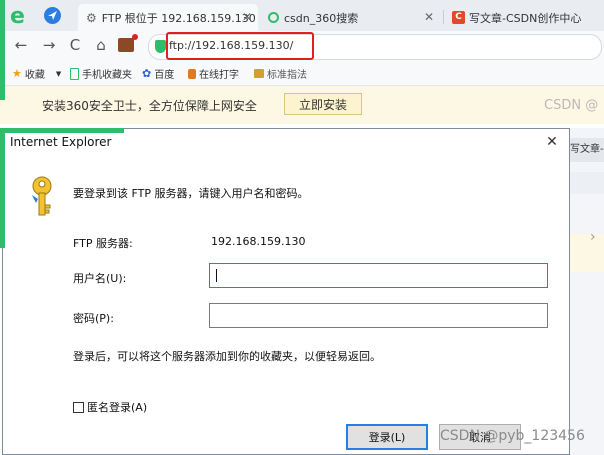  What do you see at coordinates (2, 50) in the screenshot?
I see `green-highlight-left-top` at bounding box center [2, 50].